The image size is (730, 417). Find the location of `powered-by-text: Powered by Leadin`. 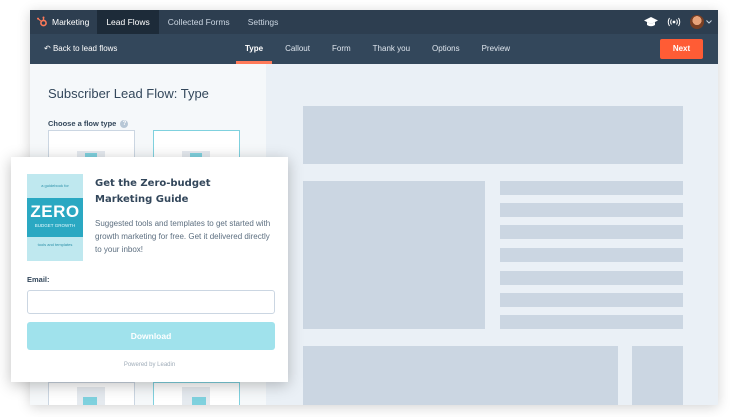

powered-by-text: Powered by Leadin is located at coordinates (149, 365).